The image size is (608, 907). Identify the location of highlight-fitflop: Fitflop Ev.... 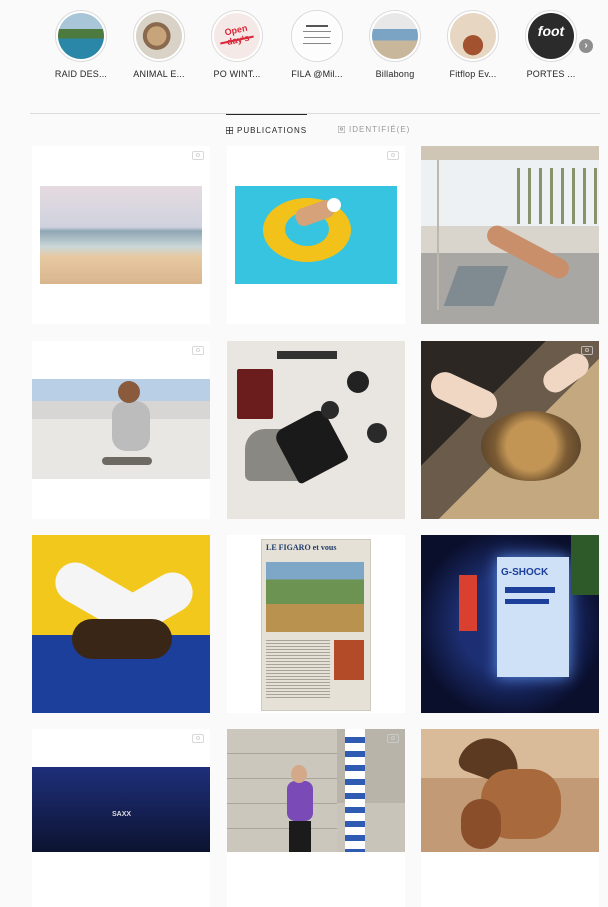
(473, 44).